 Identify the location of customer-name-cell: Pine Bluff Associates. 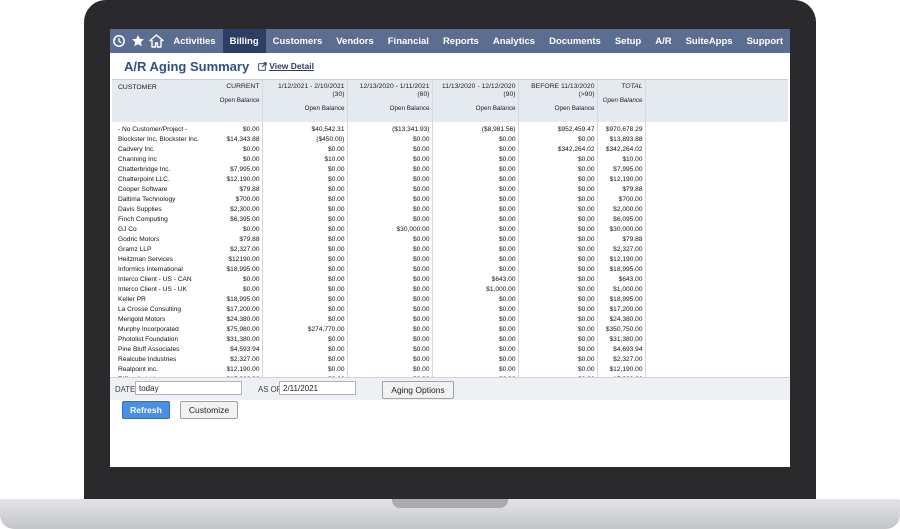
(160, 350).